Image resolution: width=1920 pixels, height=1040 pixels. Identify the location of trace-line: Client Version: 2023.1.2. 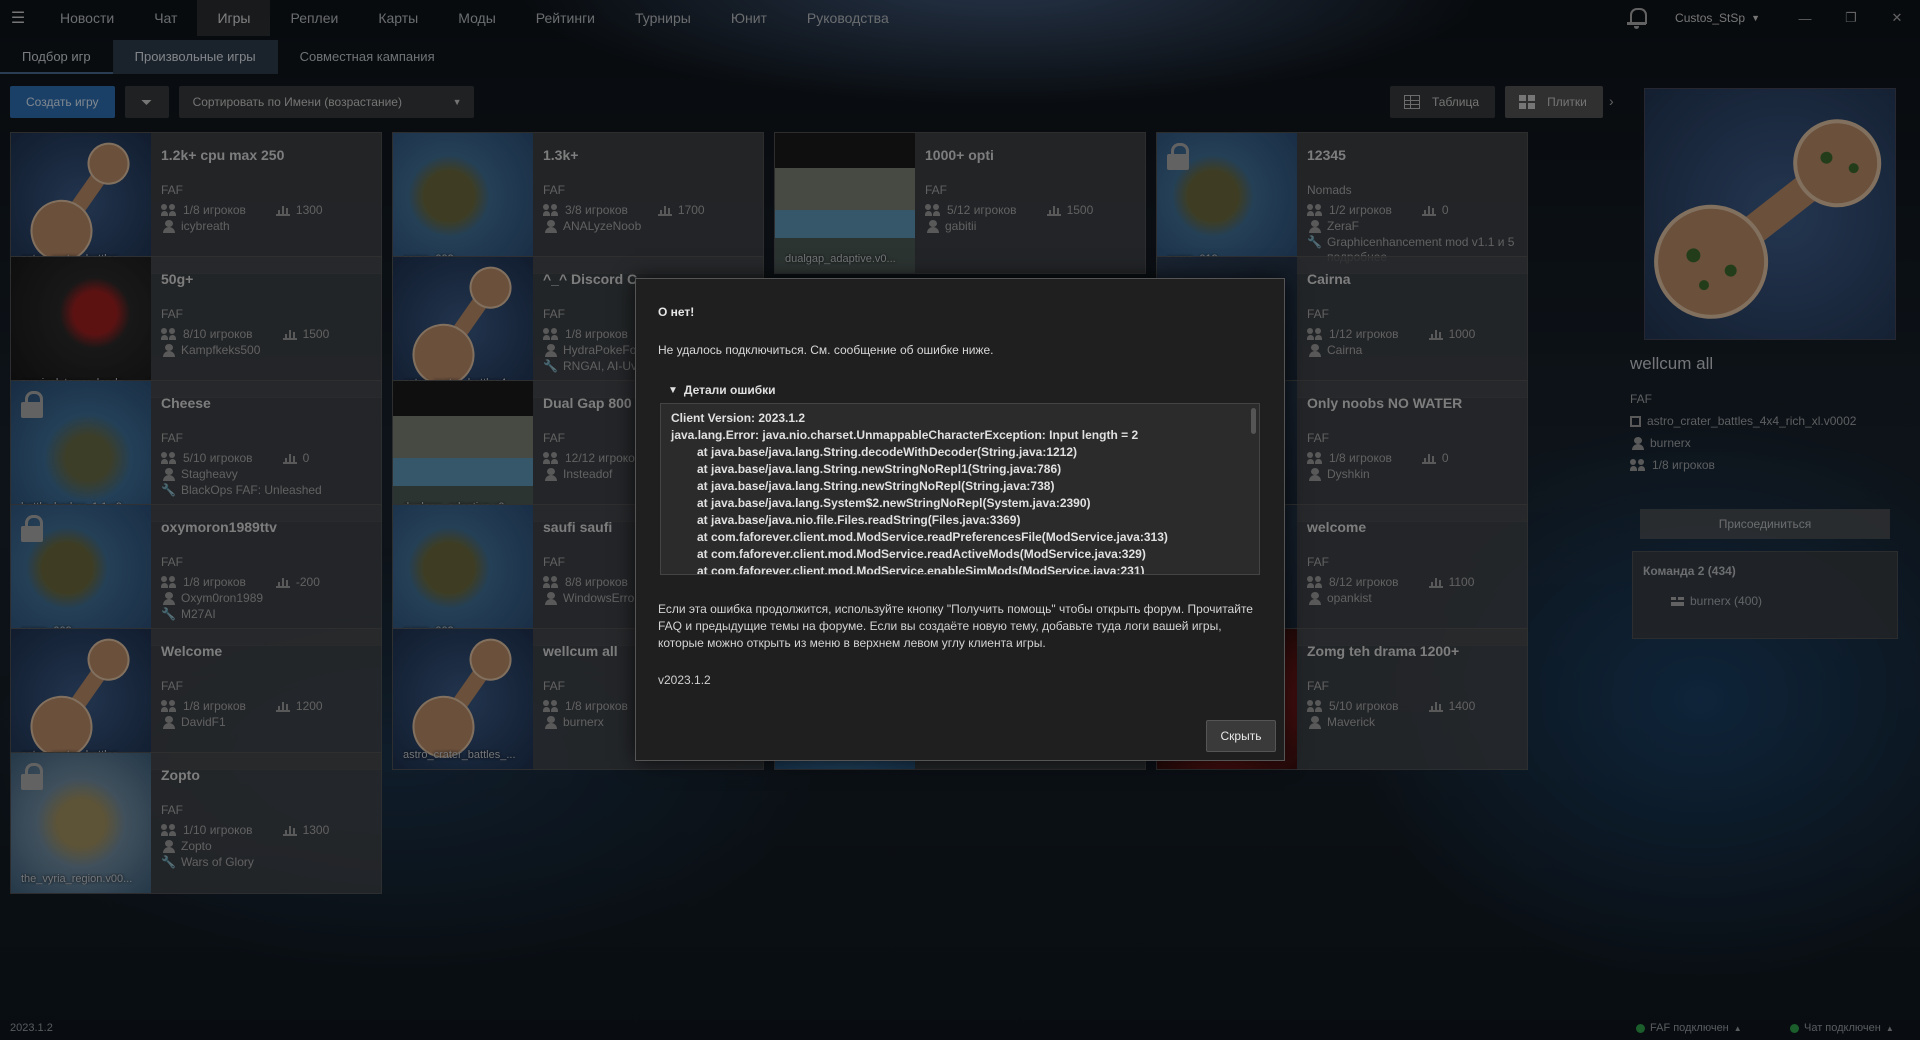
(738, 418).